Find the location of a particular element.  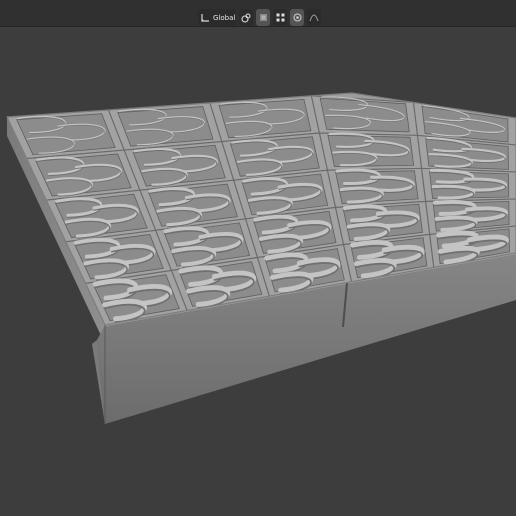

snap-target-button is located at coordinates (280, 17).